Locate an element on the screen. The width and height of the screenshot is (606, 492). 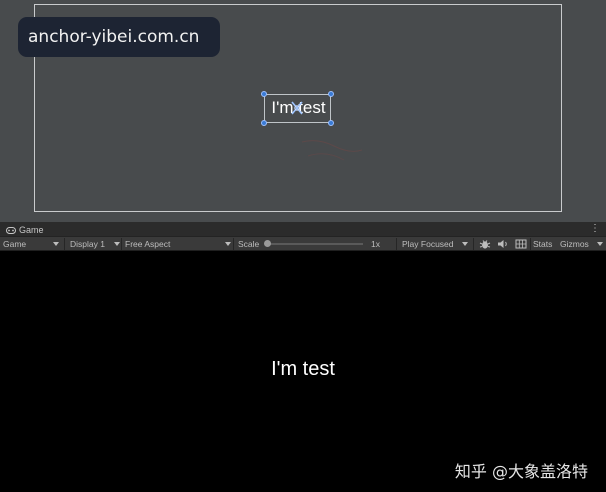
display-chevron-down-icon is located at coordinates (117, 244).